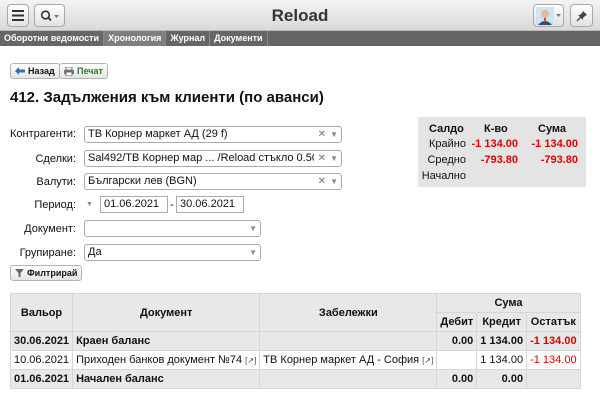  Describe the element at coordinates (447, 144) in the screenshot. I see `balance-row-label: Крайно` at that location.